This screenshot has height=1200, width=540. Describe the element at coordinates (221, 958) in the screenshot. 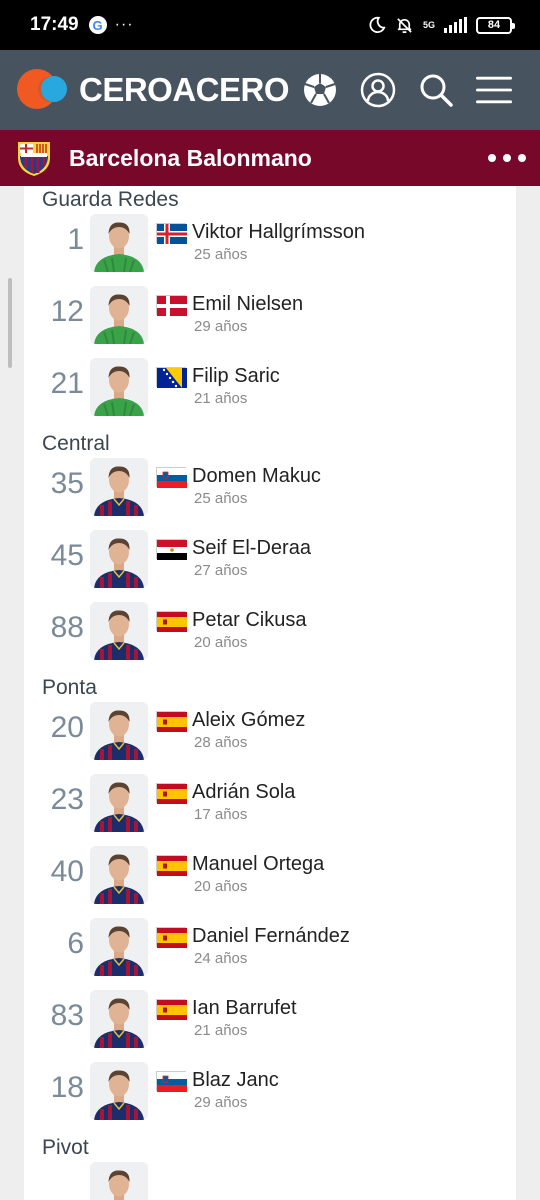

I see `player-age: 24 años` at that location.